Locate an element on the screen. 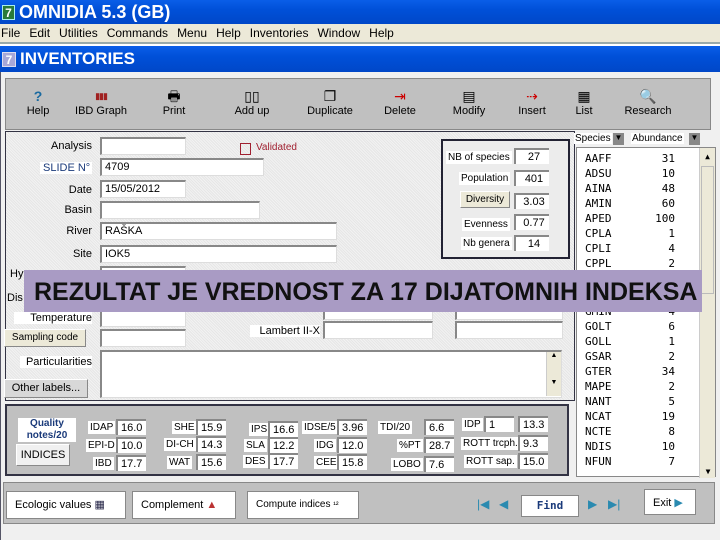  particularities-scrollbar: ▲ ▼ is located at coordinates (553, 374).